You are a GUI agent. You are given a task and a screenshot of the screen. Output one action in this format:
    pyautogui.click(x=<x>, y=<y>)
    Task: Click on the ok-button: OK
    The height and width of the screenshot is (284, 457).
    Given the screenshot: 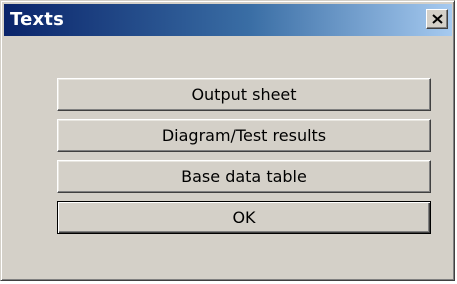 What is the action you would take?
    pyautogui.click(x=244, y=217)
    